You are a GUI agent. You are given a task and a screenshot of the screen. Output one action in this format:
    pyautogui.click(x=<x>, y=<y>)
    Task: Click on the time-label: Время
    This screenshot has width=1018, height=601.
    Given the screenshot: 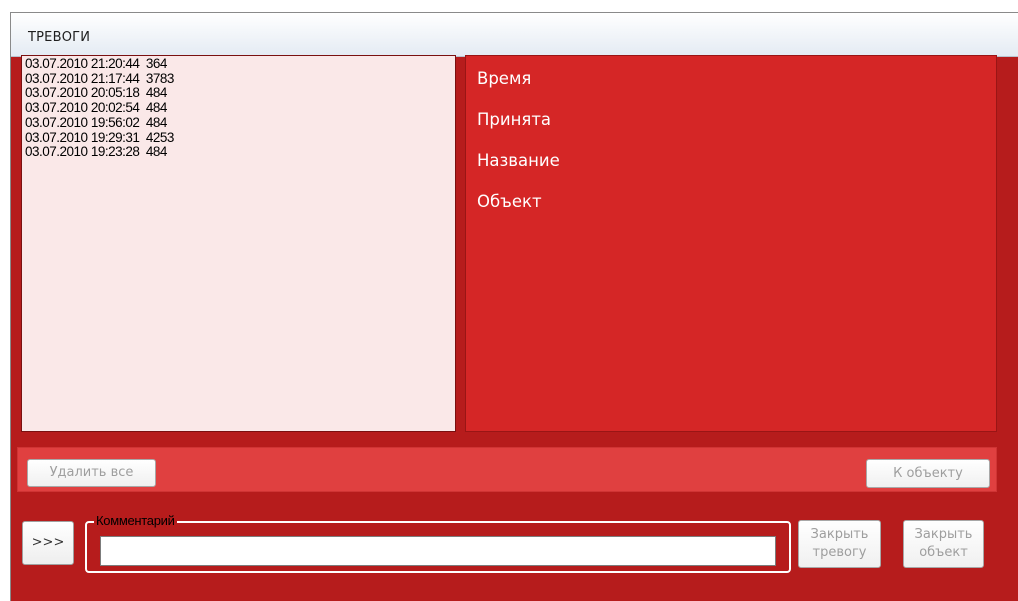 What is the action you would take?
    pyautogui.click(x=504, y=78)
    